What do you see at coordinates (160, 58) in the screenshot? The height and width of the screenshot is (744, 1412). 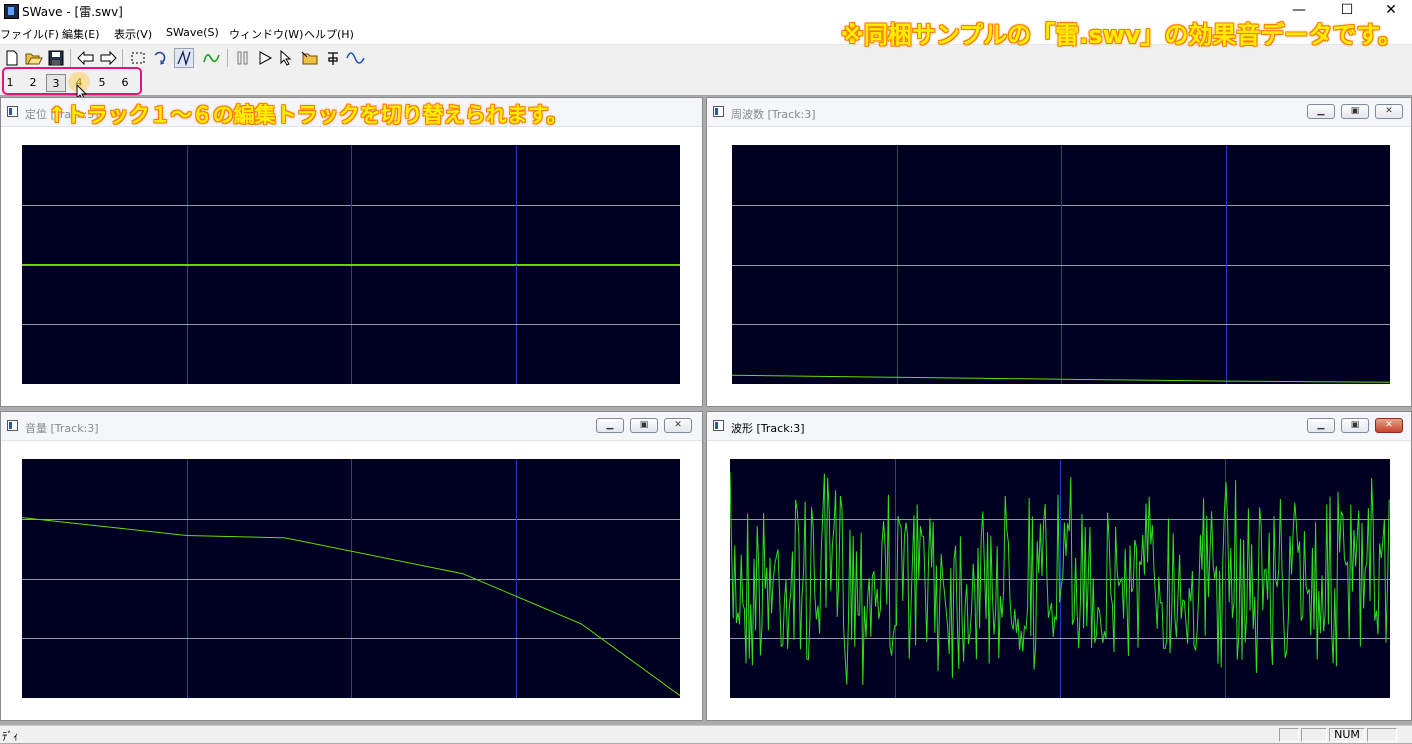 I see `rotate-icon` at bounding box center [160, 58].